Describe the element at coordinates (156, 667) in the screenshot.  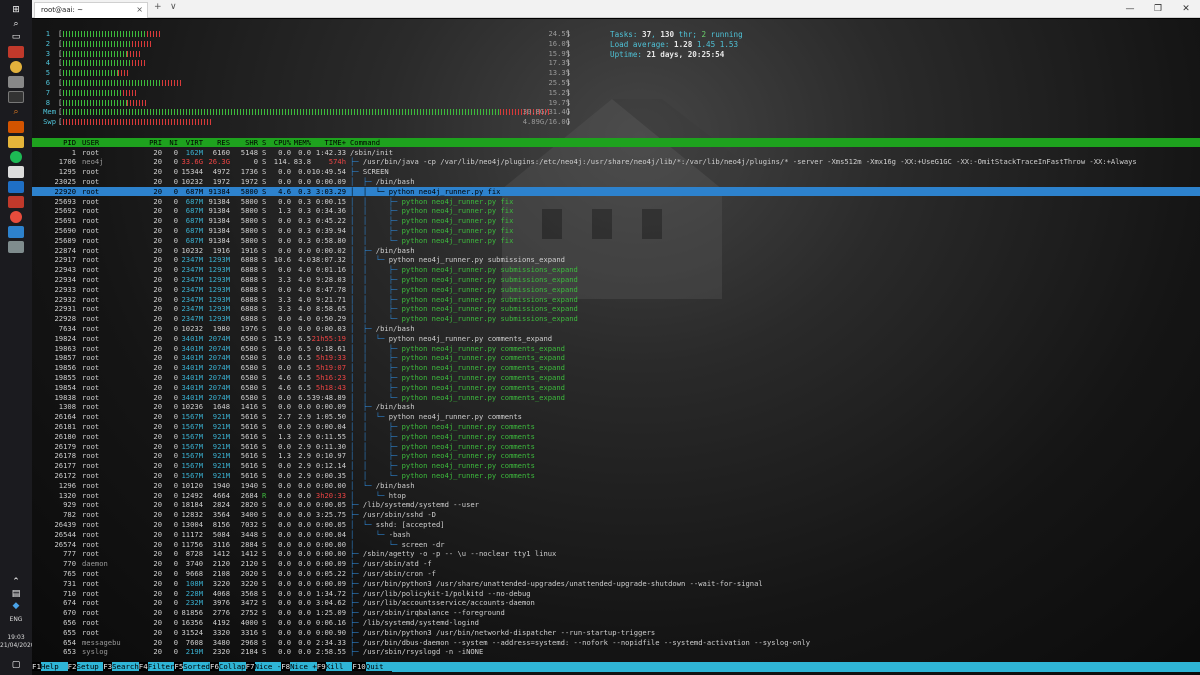
I see `fkey-f4: F4Filter` at that location.